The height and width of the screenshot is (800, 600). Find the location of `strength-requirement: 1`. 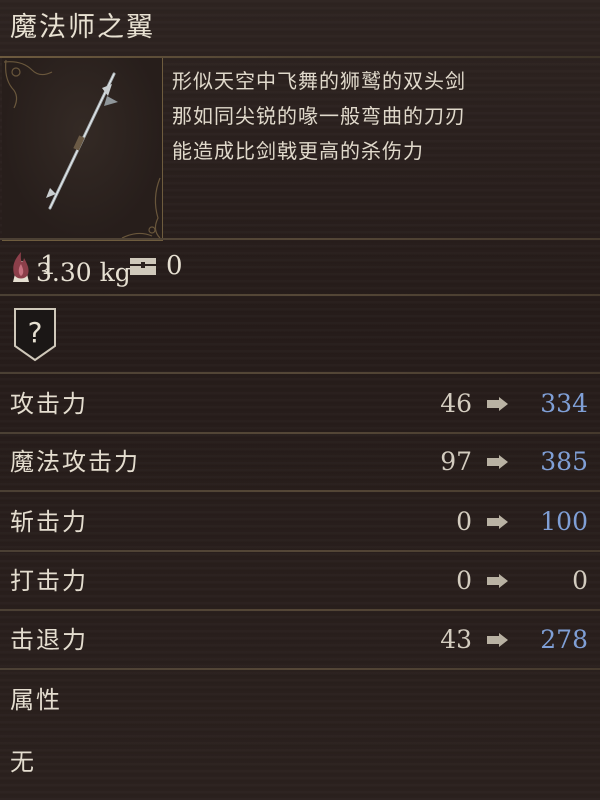

strength-requirement: 1 is located at coordinates (33, 266).